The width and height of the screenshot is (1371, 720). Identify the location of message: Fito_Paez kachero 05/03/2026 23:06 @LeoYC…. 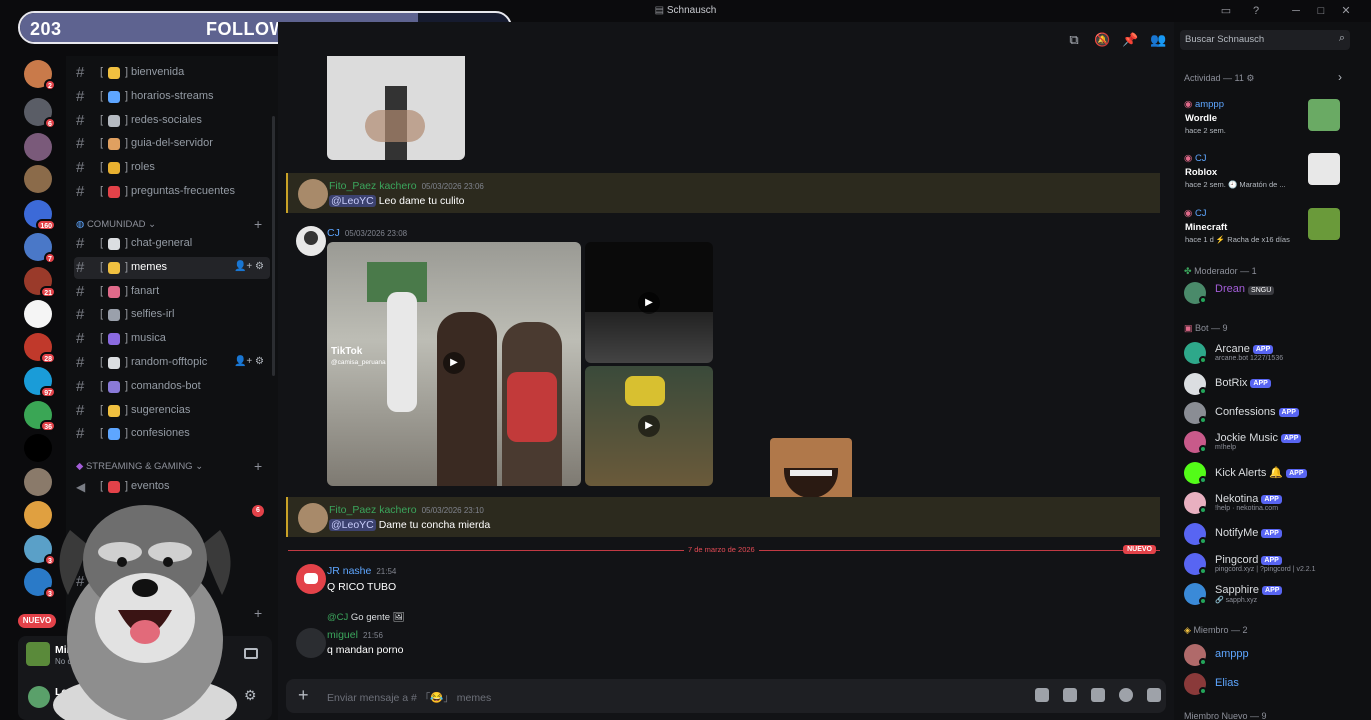
(723, 193).